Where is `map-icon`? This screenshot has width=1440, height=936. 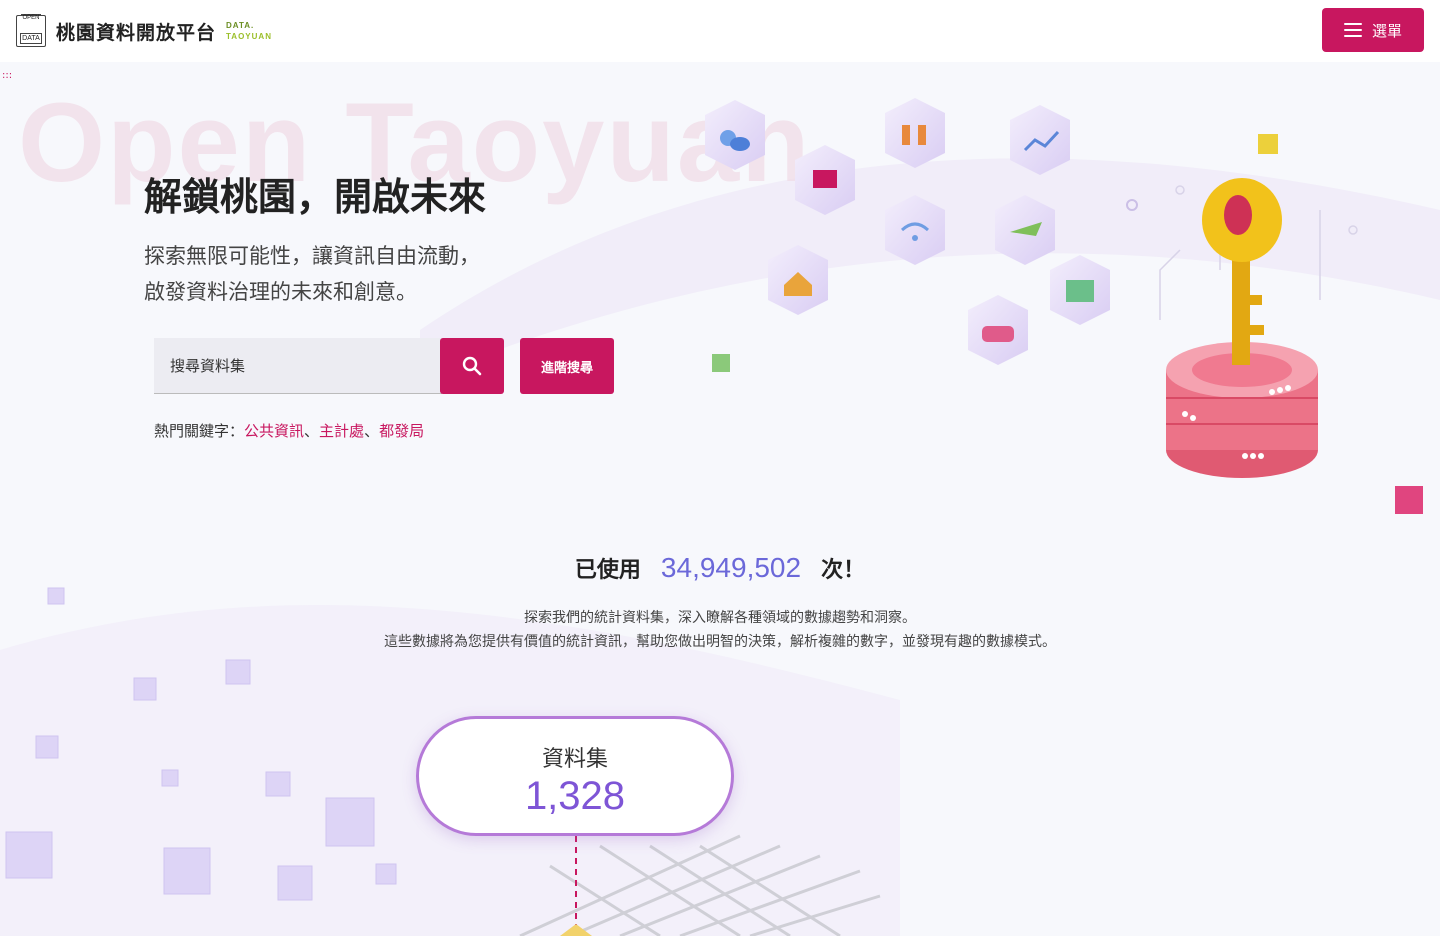 map-icon is located at coordinates (825, 180).